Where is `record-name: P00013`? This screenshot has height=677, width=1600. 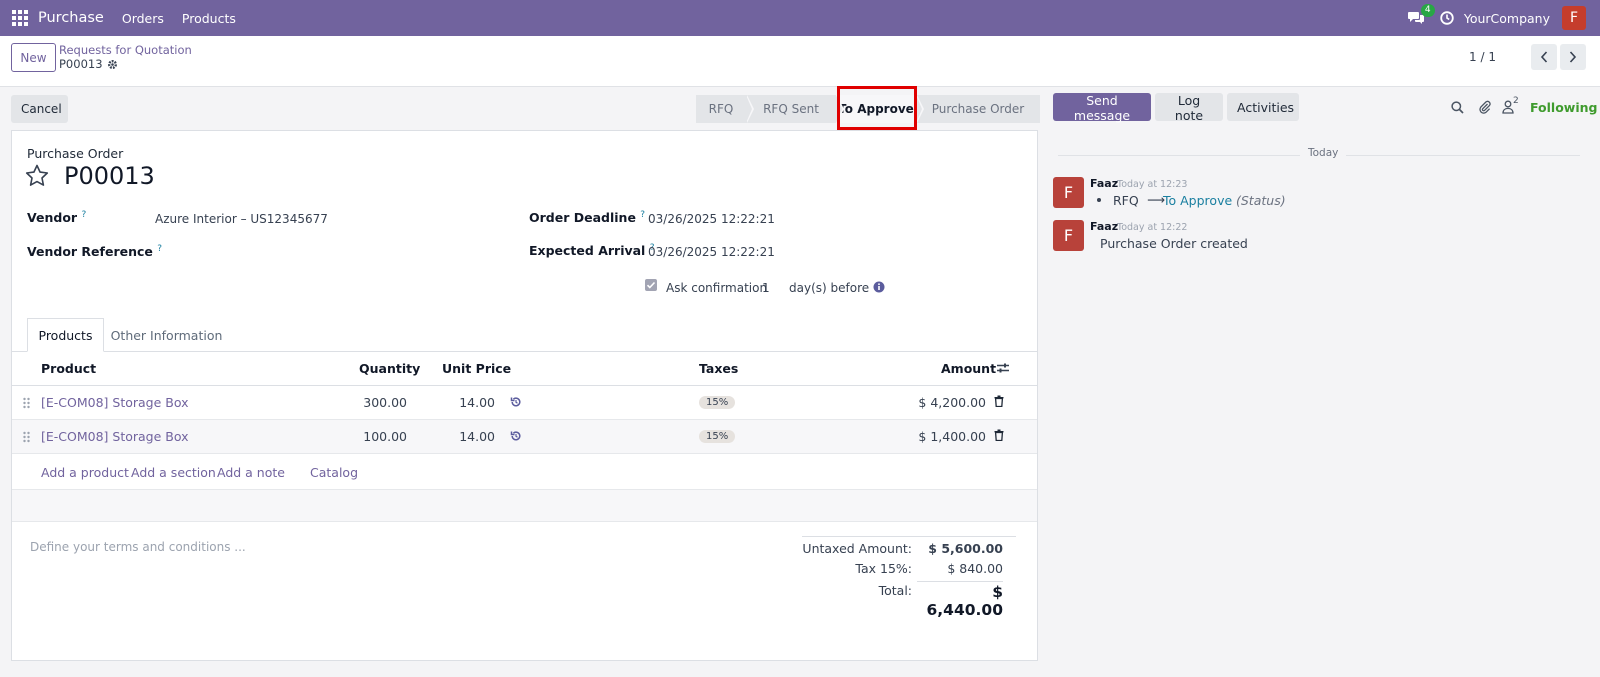 record-name: P00013 is located at coordinates (109, 176).